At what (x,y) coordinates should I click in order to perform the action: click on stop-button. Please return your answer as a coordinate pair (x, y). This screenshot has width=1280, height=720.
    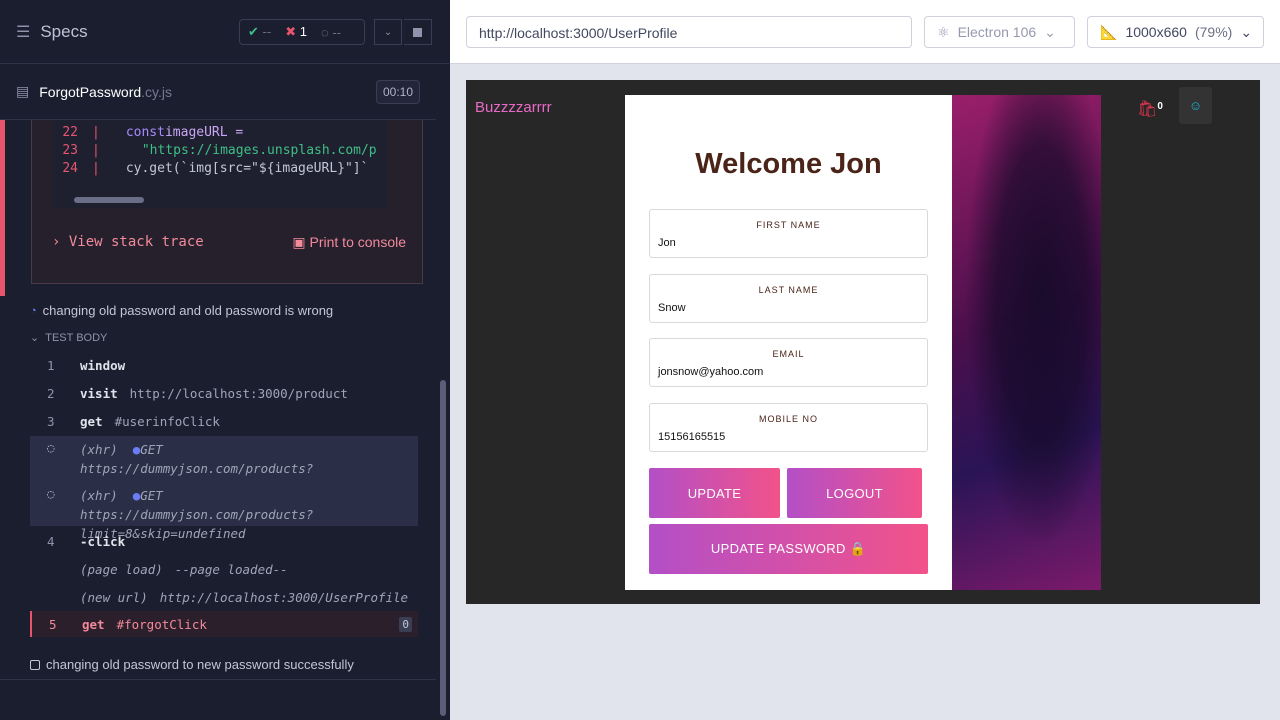
    Looking at the image, I should click on (418, 32).